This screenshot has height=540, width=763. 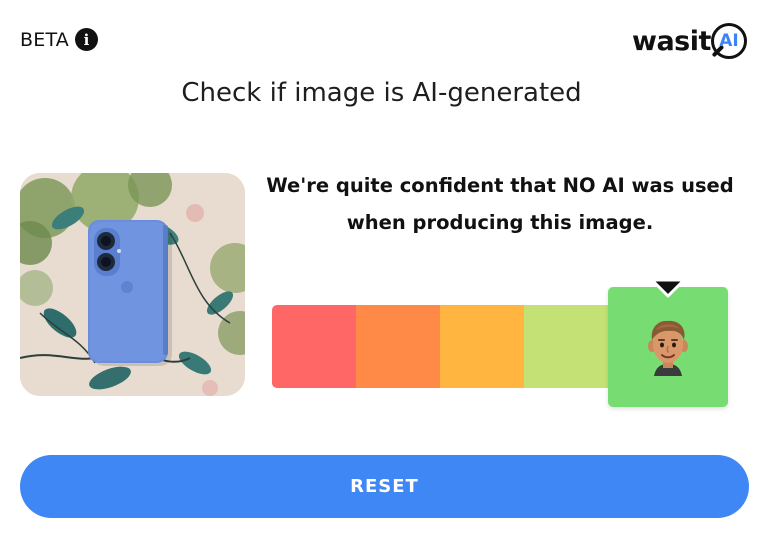 What do you see at coordinates (566, 346) in the screenshot?
I see `scale-segment-likely-human` at bounding box center [566, 346].